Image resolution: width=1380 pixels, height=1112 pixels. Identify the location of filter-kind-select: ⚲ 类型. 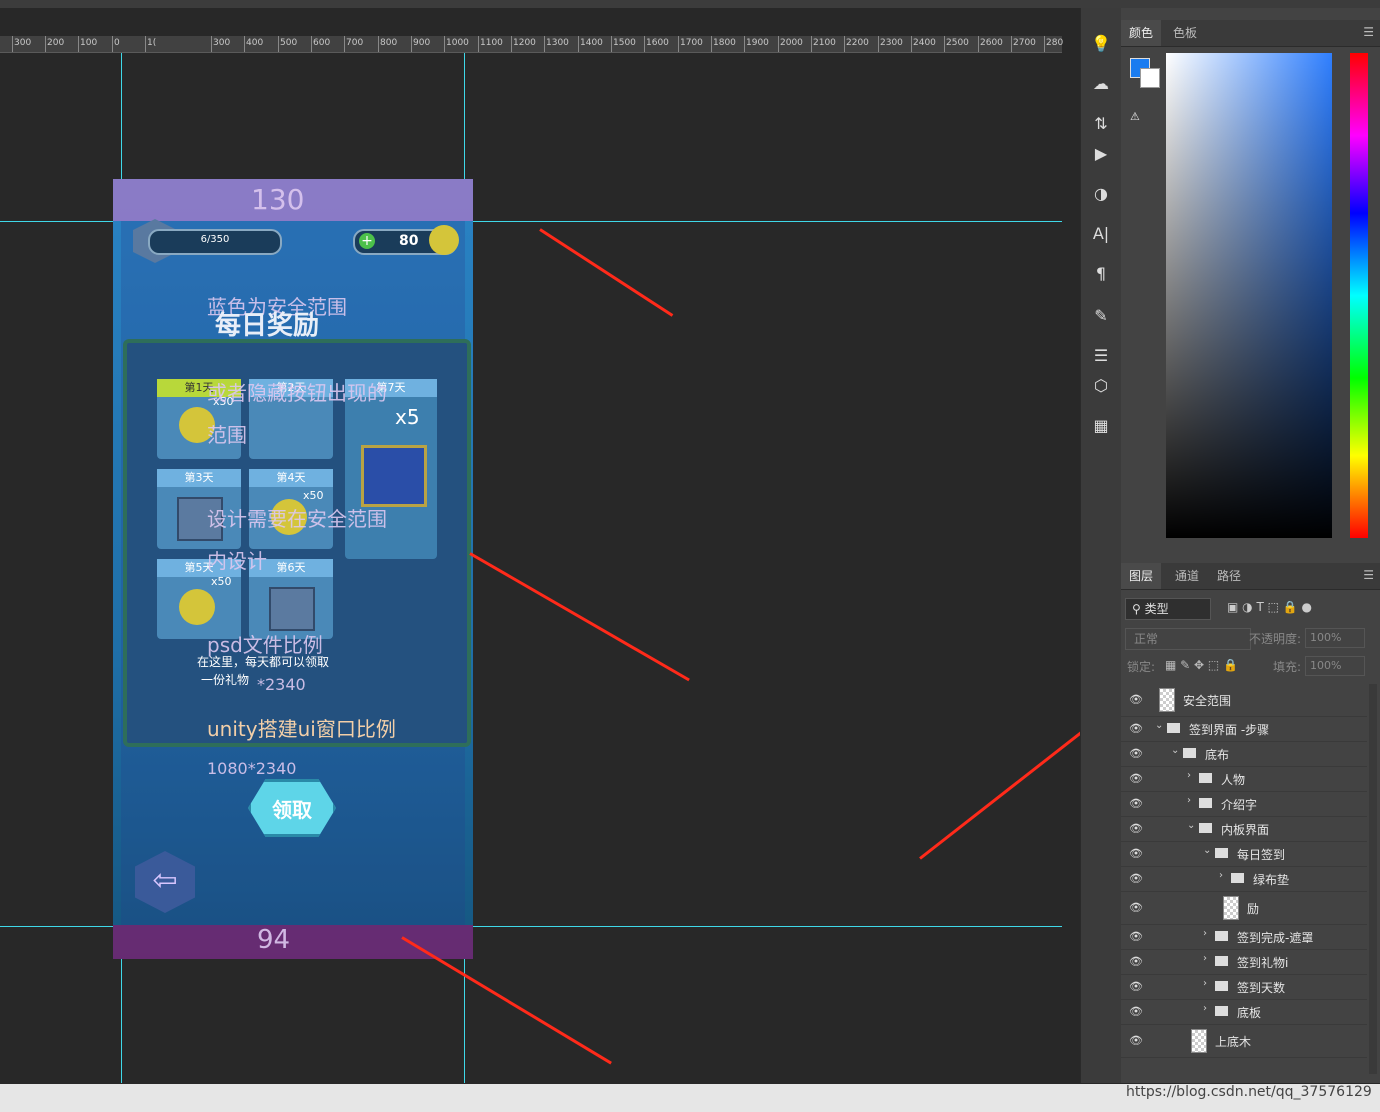
(1168, 609).